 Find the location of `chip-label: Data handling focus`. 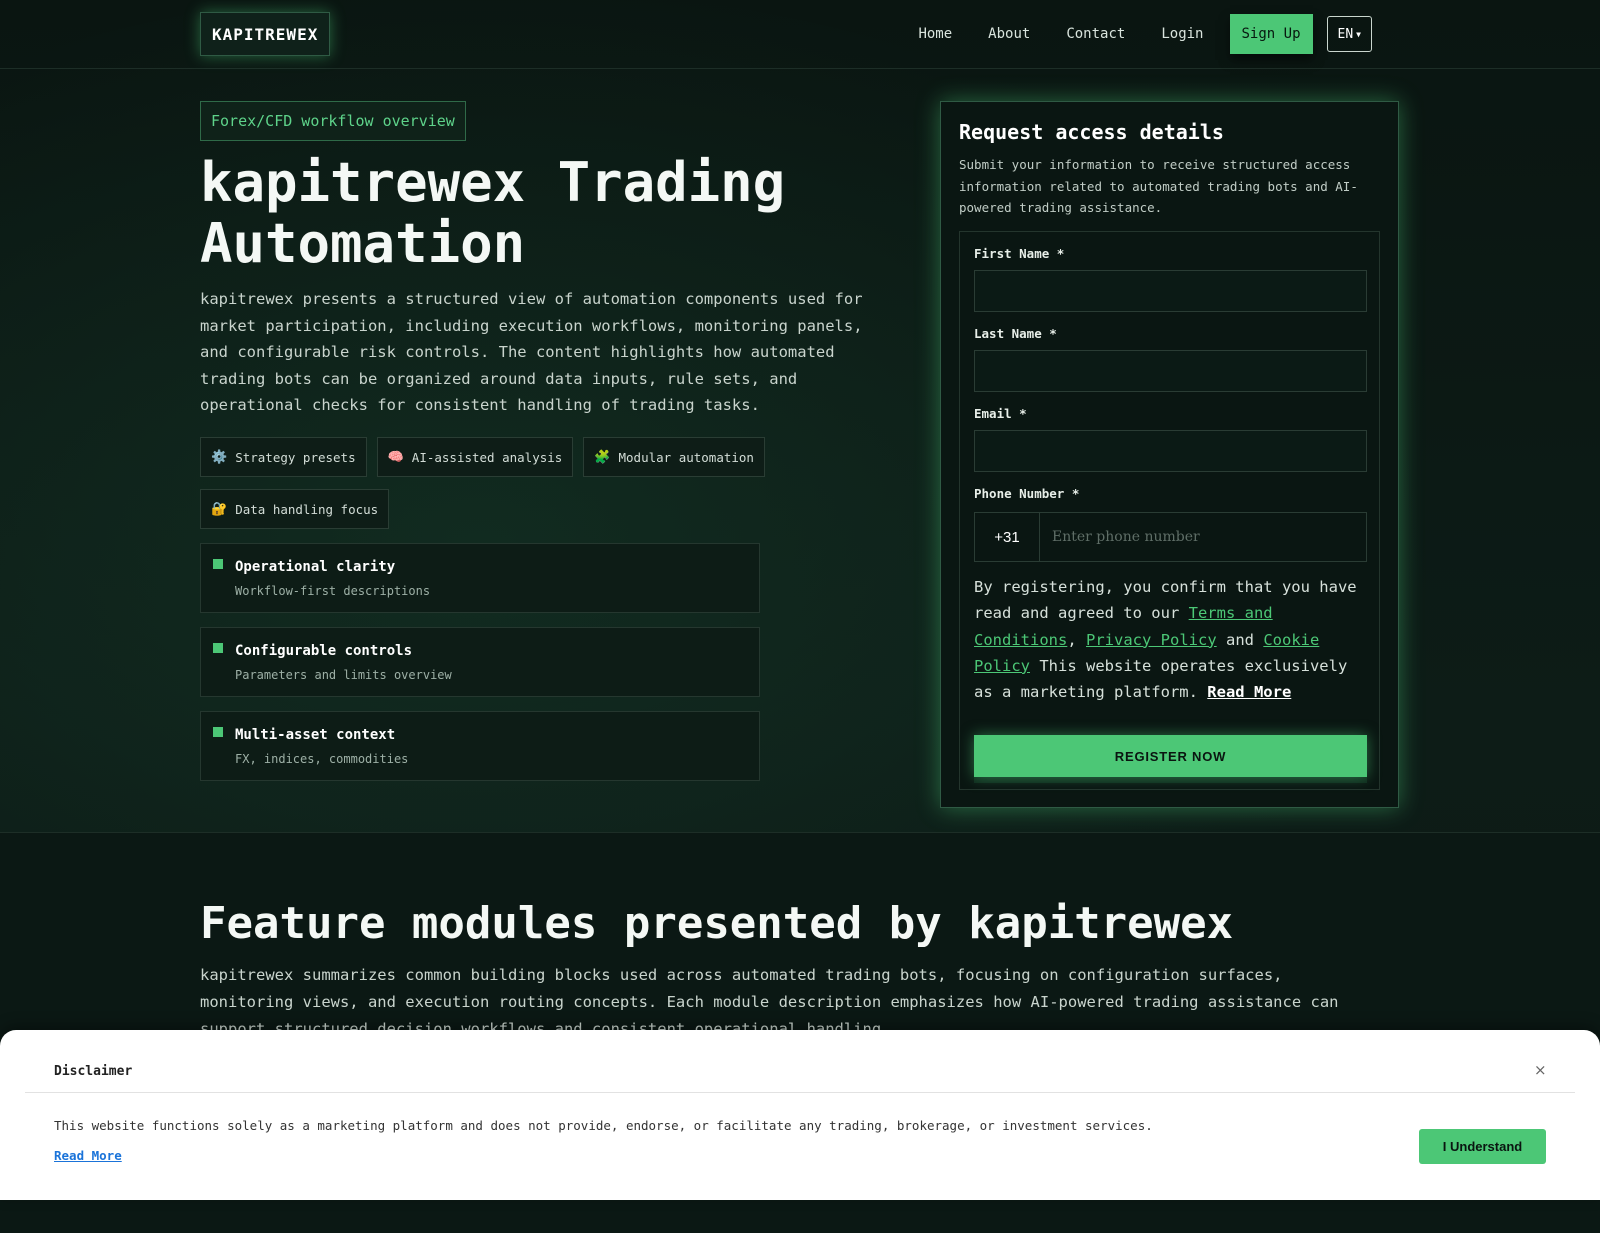

chip-label: Data handling focus is located at coordinates (307, 509).